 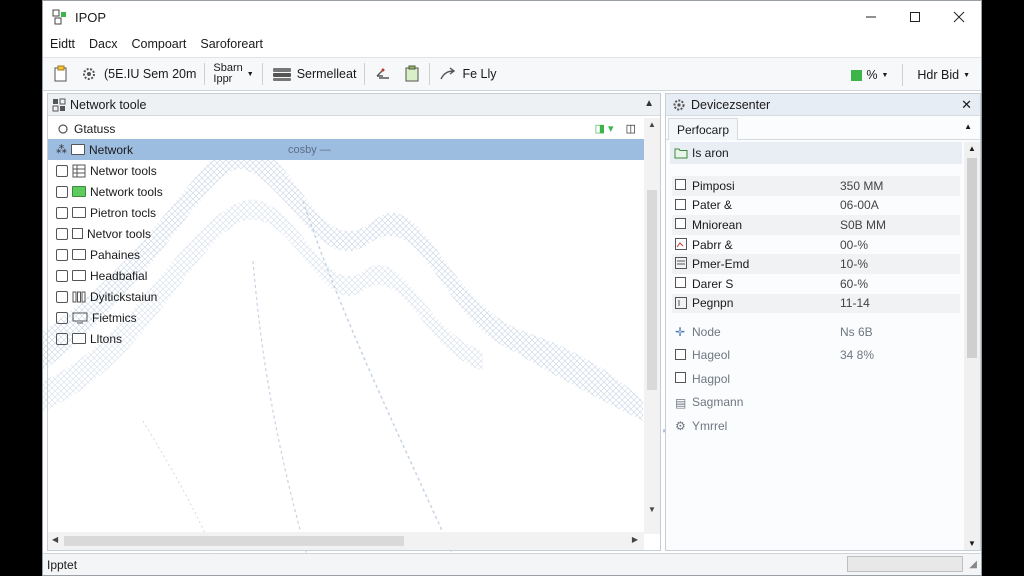 What do you see at coordinates (635, 539) in the screenshot?
I see `scroll-right-icon: ▶` at bounding box center [635, 539].